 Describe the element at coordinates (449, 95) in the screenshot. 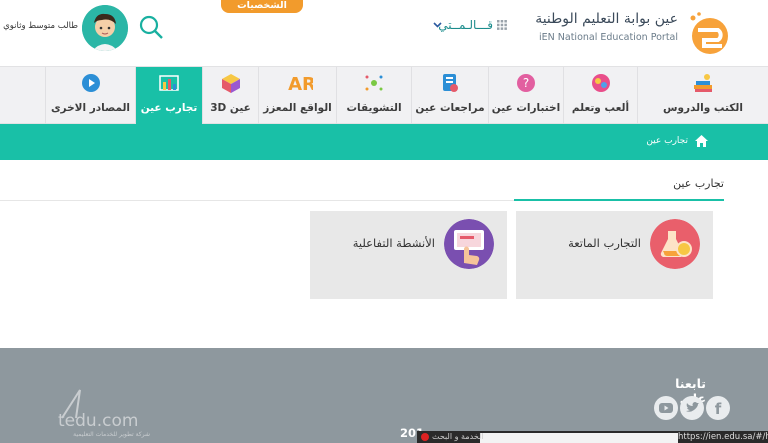

I see `nav-item-reviews: مراجعات عين` at that location.